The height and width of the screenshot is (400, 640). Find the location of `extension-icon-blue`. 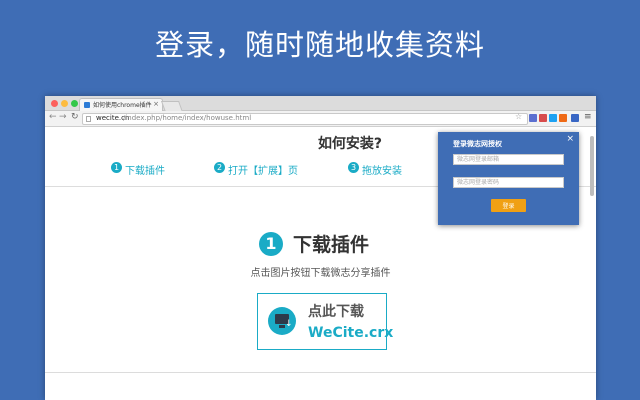

extension-icon-blue is located at coordinates (575, 118).